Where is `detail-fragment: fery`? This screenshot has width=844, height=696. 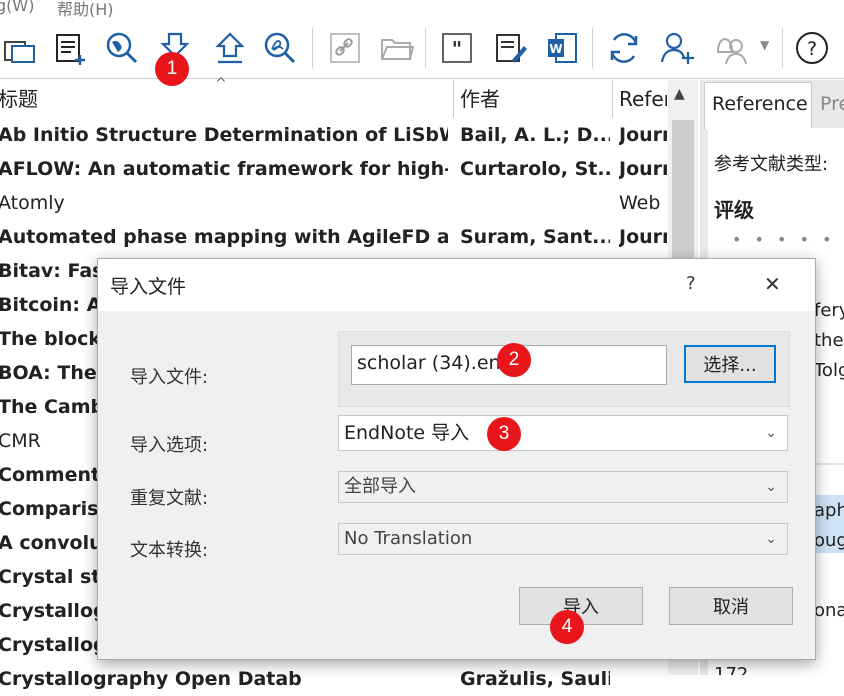 detail-fragment: fery is located at coordinates (829, 310).